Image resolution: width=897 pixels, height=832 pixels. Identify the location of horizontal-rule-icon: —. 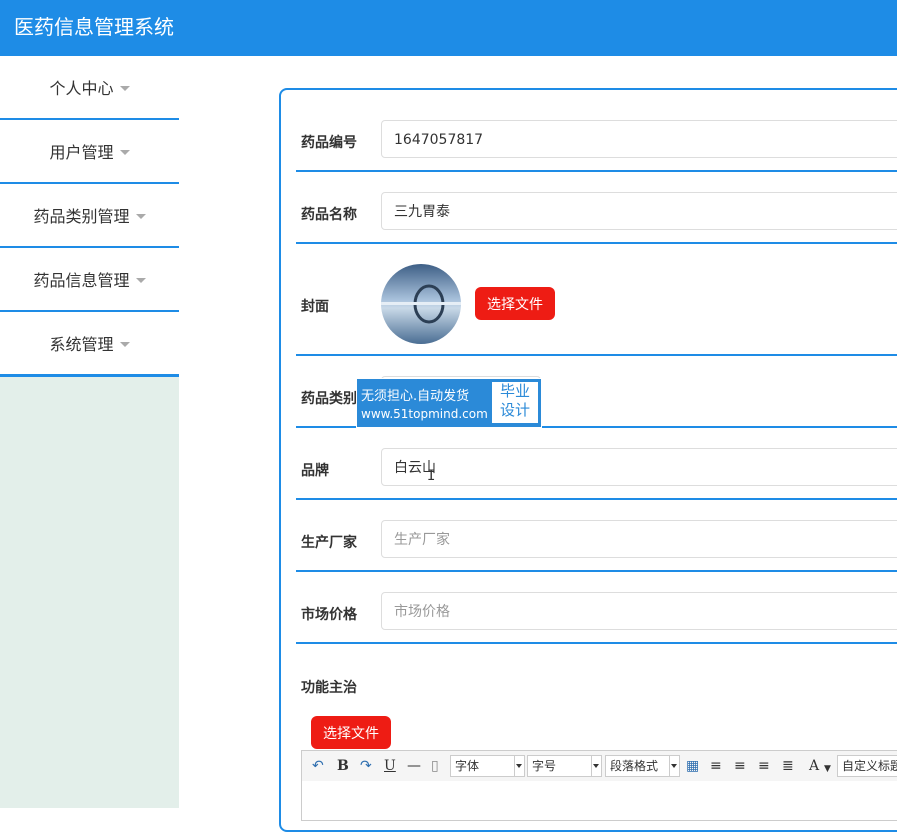
(414, 766).